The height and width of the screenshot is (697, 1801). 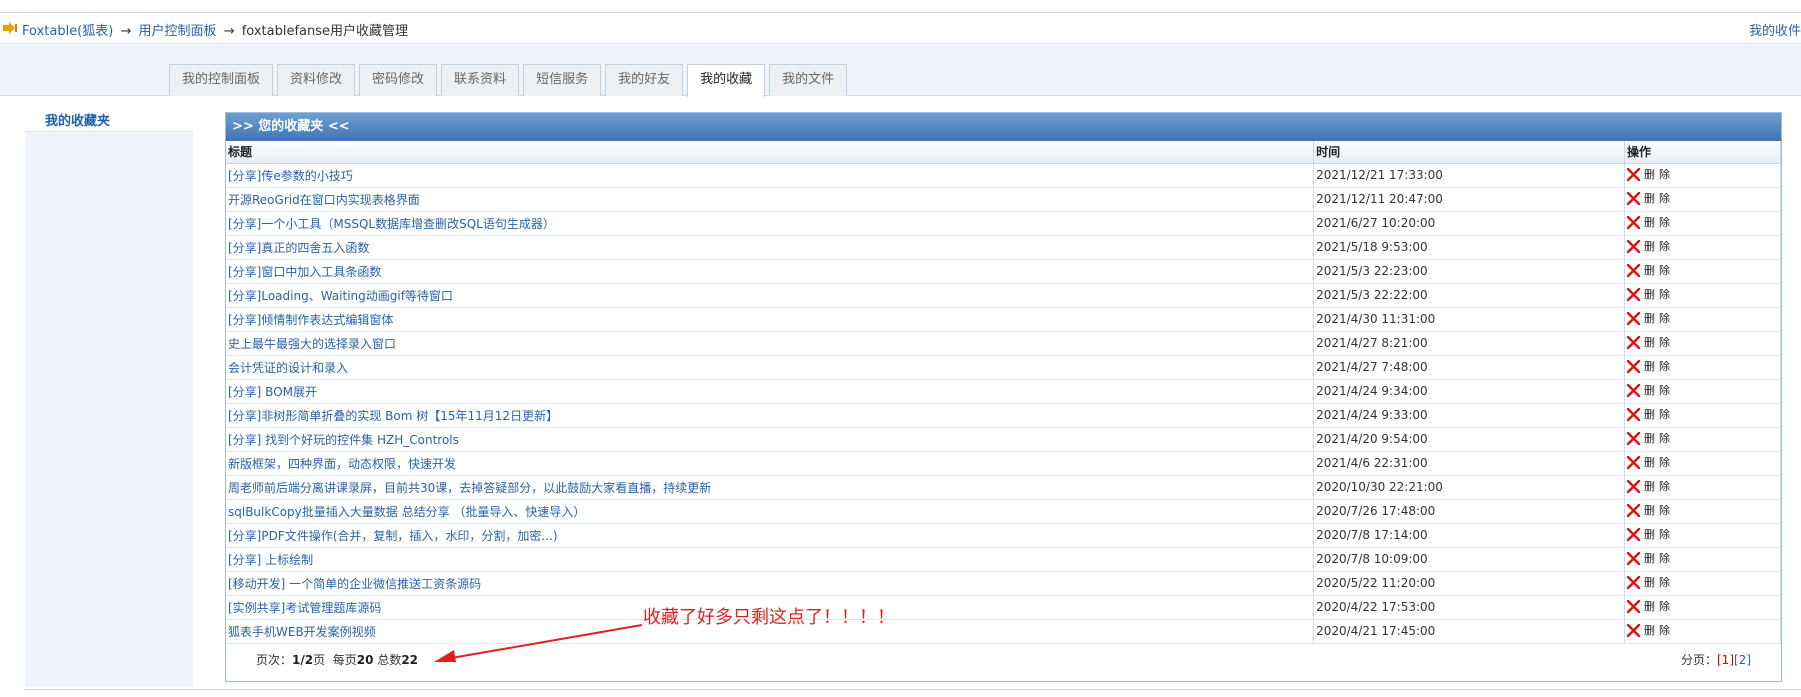 What do you see at coordinates (480, 80) in the screenshot?
I see `tab-4: 联系资料` at bounding box center [480, 80].